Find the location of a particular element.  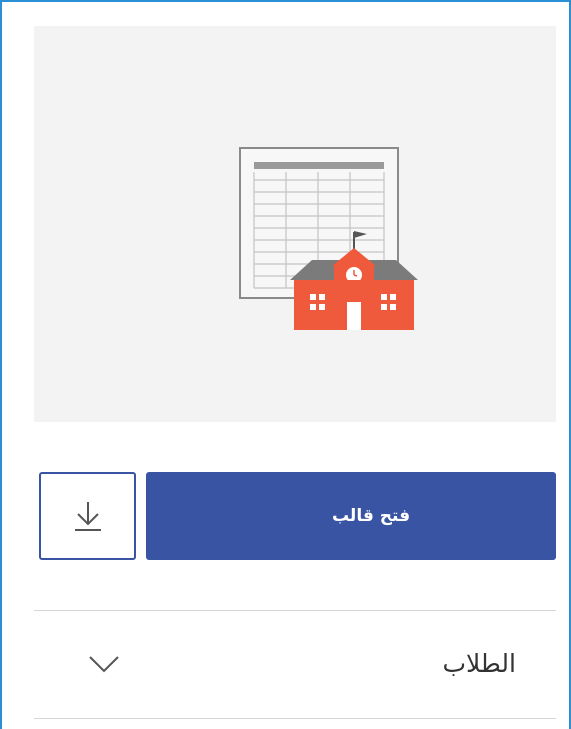

download-icon is located at coordinates (87, 516).